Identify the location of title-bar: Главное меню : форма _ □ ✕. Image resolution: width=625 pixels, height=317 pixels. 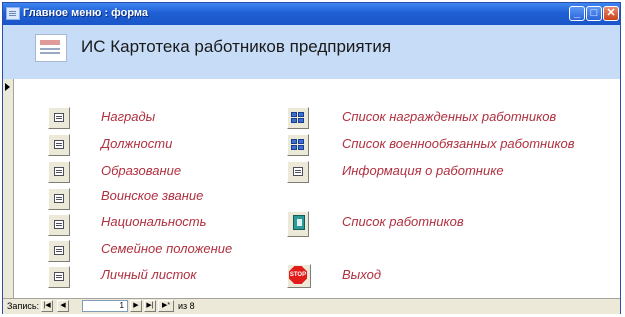
(311, 14).